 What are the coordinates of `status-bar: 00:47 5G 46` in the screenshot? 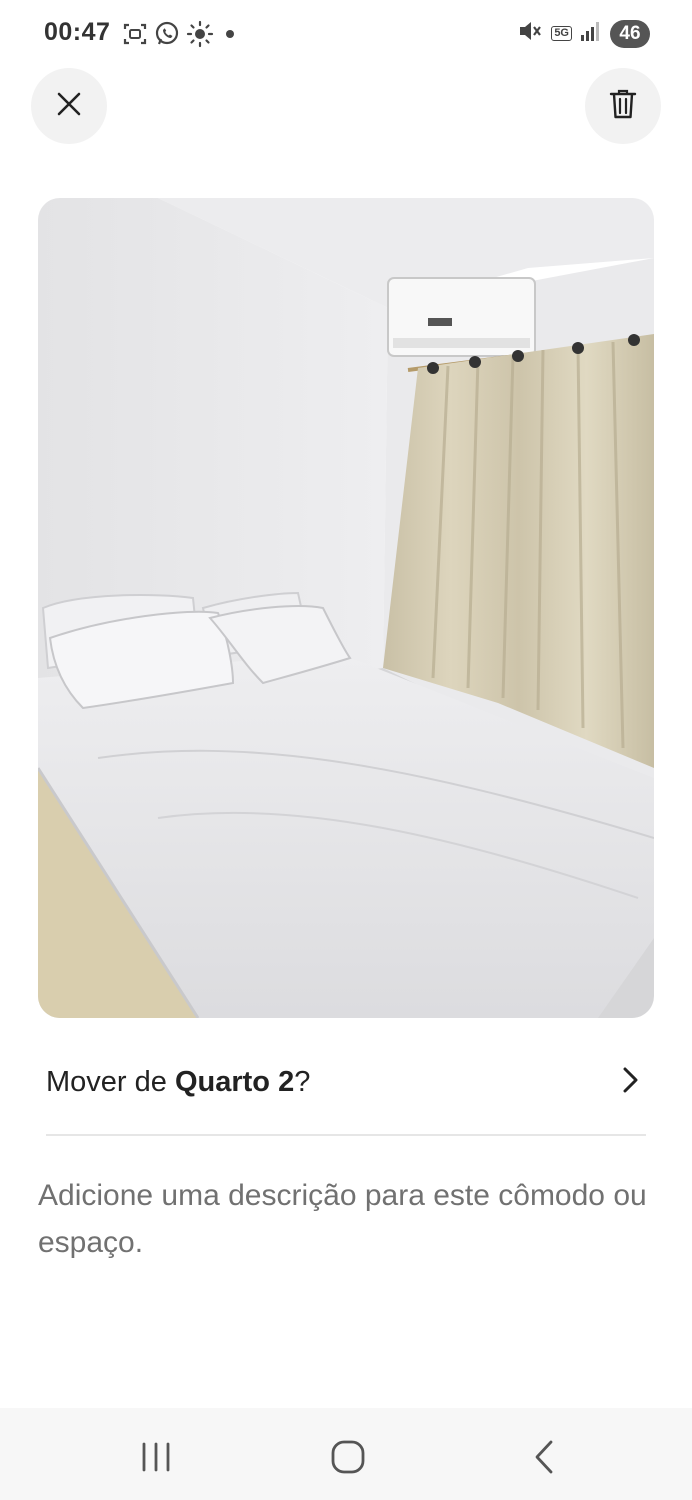 It's located at (346, 34).